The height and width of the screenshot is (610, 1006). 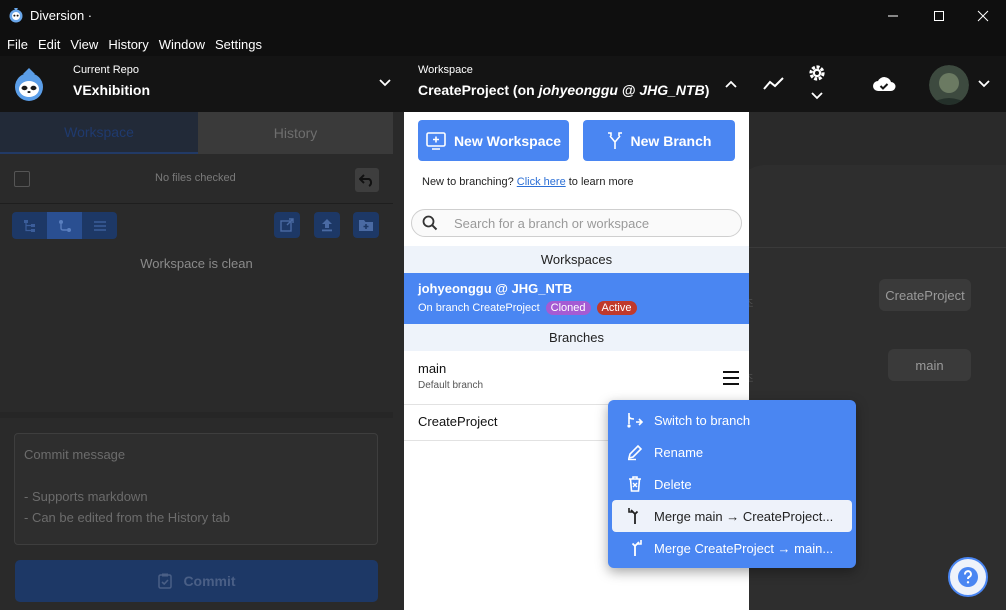 What do you see at coordinates (478, 90) in the screenshot?
I see `workspace-name-prefix: CreateProject (on` at bounding box center [478, 90].